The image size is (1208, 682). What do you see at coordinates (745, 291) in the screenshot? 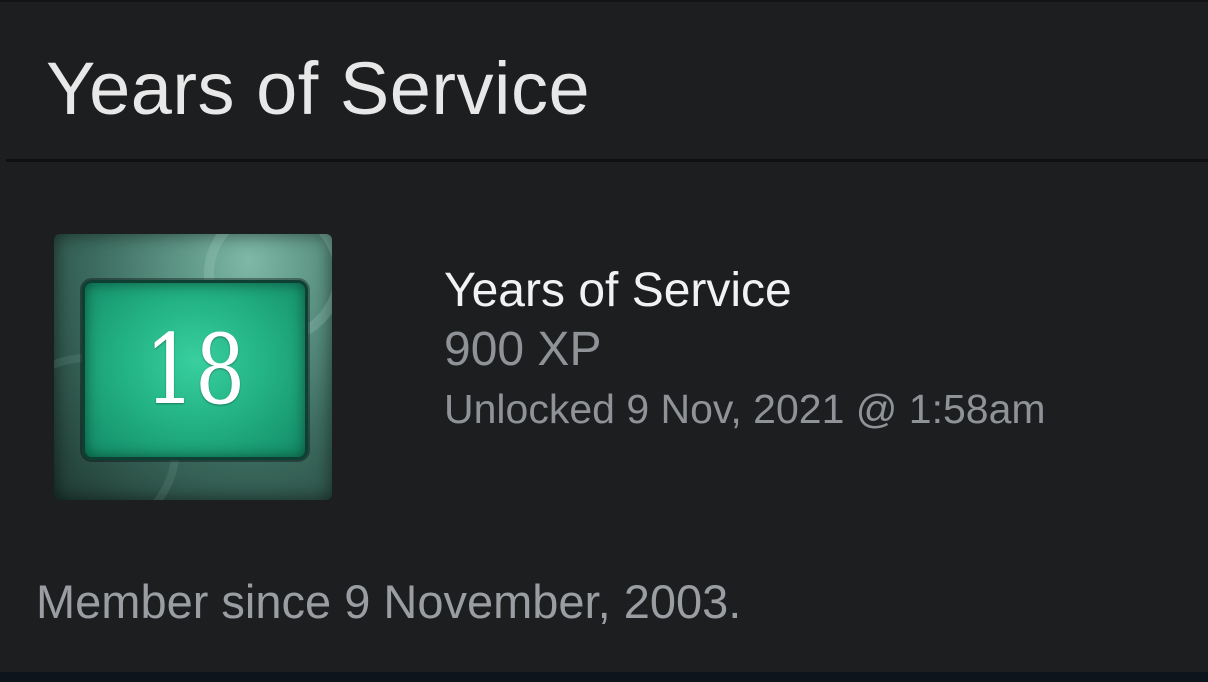
I see `badge-name: Years of Service` at bounding box center [745, 291].